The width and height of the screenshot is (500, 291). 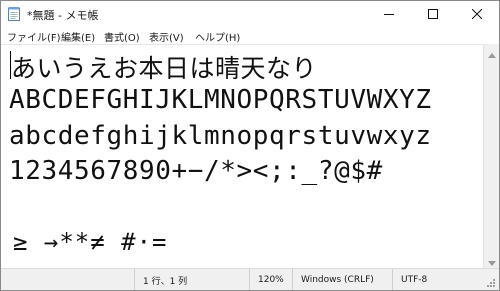 I want to click on title-bar: *無題 - メモ帳, so click(x=250, y=13).